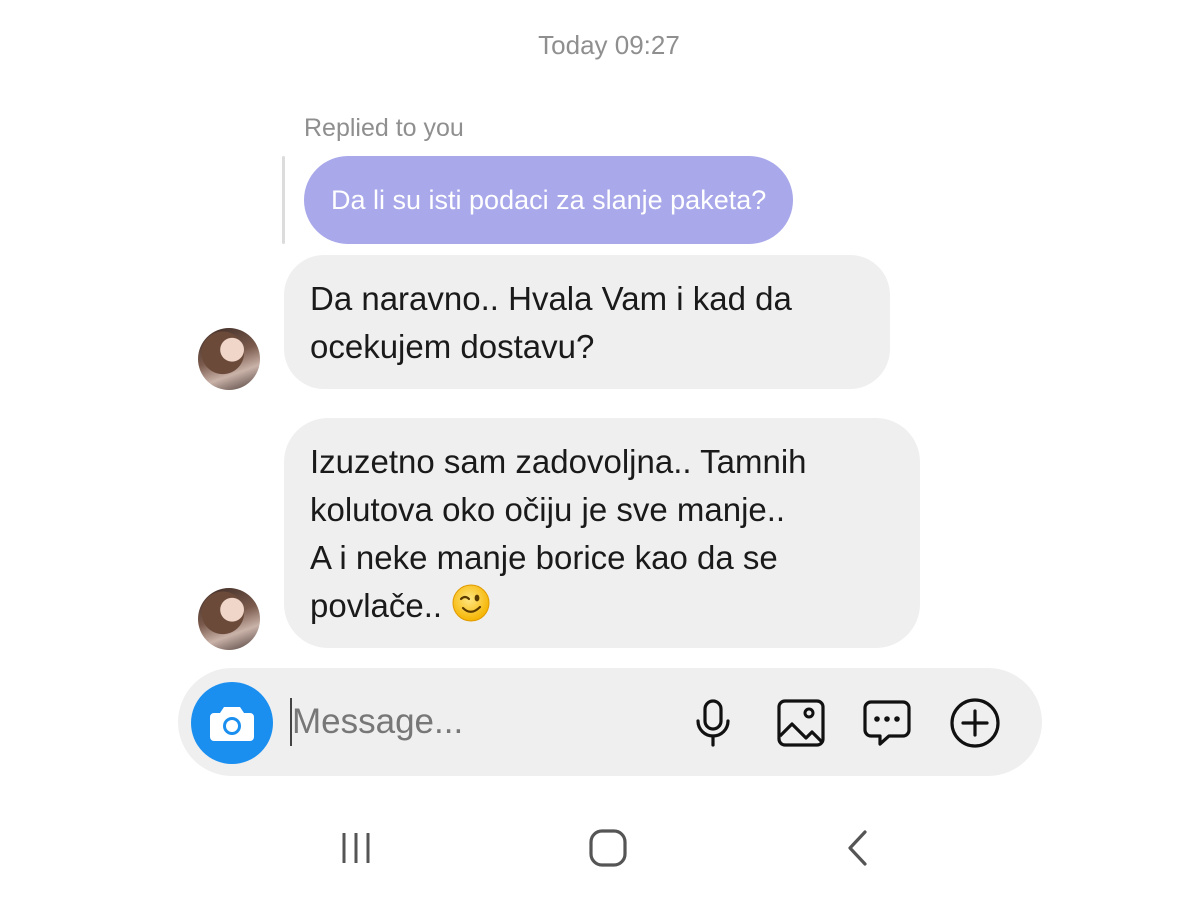  I want to click on message-line: Izuzetno sam zadovoljna.. Tamnih, so click(558, 461).